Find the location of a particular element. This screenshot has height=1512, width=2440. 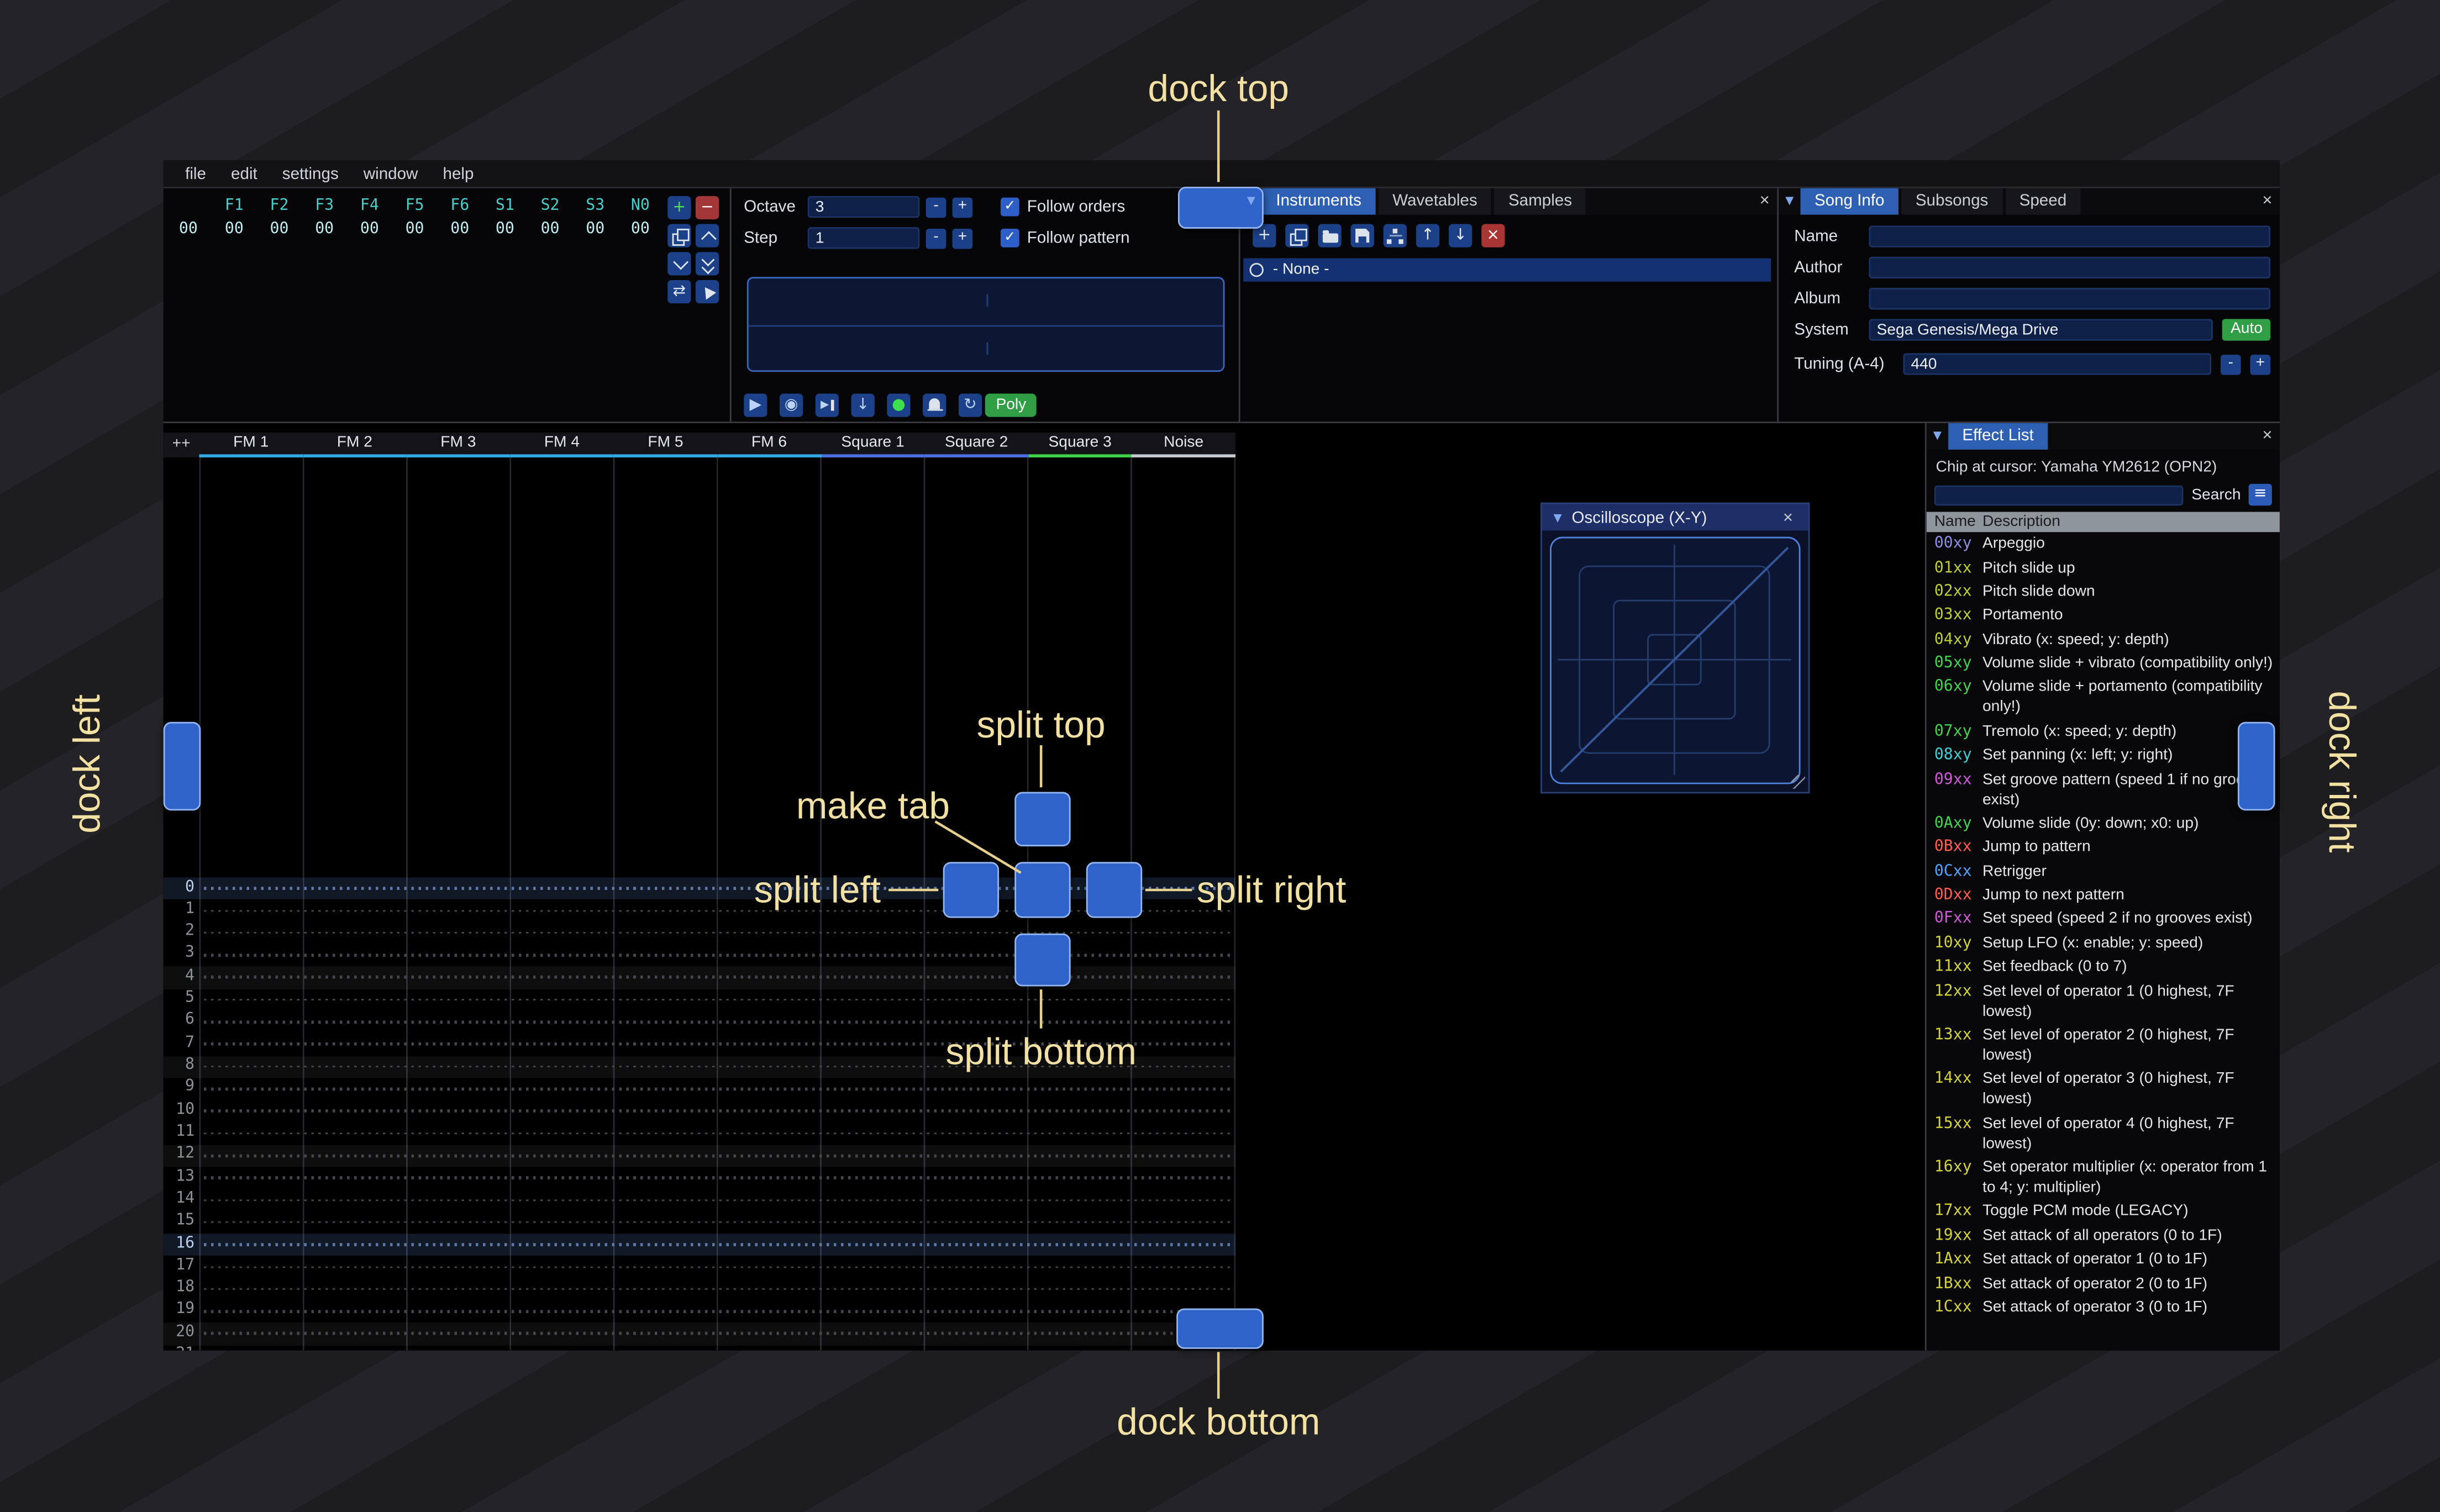

instrument-open-button is located at coordinates (1330, 235).